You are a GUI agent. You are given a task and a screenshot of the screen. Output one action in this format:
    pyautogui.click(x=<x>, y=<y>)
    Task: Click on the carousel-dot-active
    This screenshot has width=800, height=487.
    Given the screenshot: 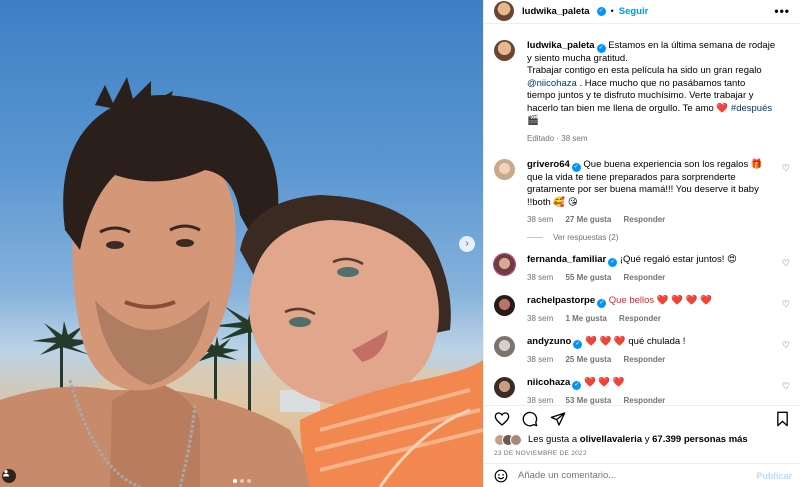 What is the action you would take?
    pyautogui.click(x=234, y=481)
    